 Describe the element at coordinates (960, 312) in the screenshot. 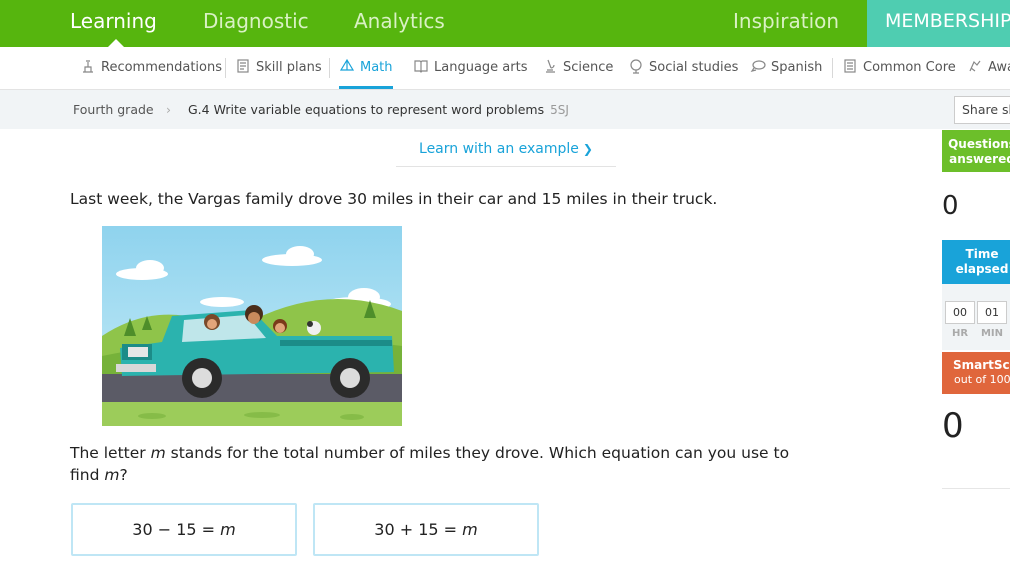

I see `timer-hours: 00` at that location.